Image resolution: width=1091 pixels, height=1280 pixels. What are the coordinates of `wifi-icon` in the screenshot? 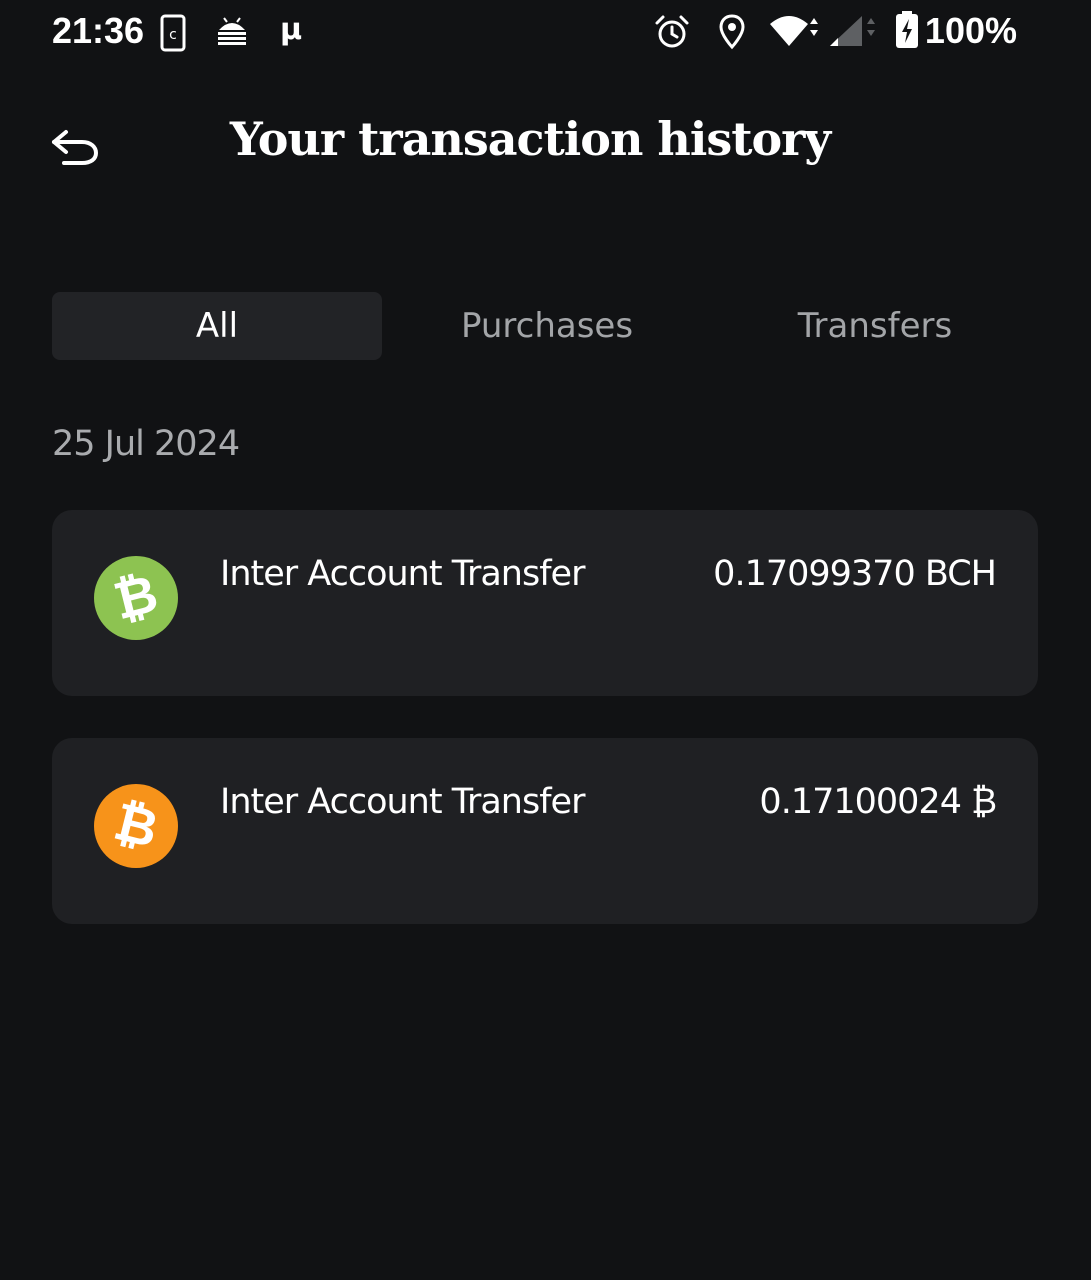 It's located at (794, 31).